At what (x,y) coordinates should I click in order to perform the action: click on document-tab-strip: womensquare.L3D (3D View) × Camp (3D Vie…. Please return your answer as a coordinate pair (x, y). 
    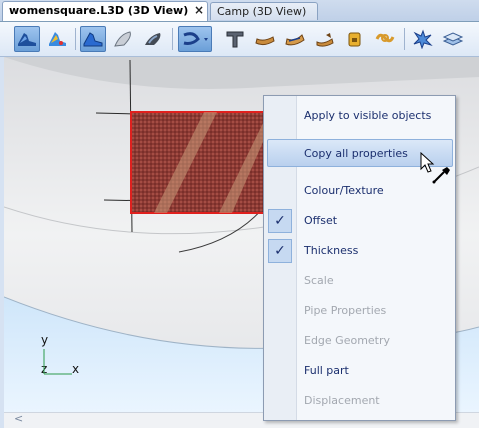
    Looking at the image, I should click on (239, 11).